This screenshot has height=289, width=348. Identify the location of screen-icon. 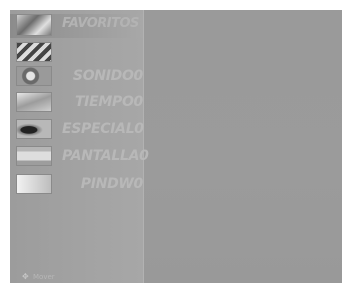
(34, 156).